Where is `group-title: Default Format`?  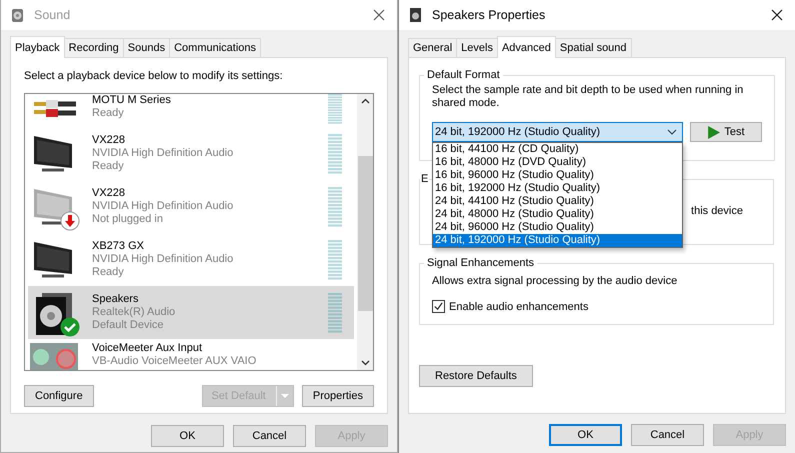
group-title: Default Format is located at coordinates (463, 75).